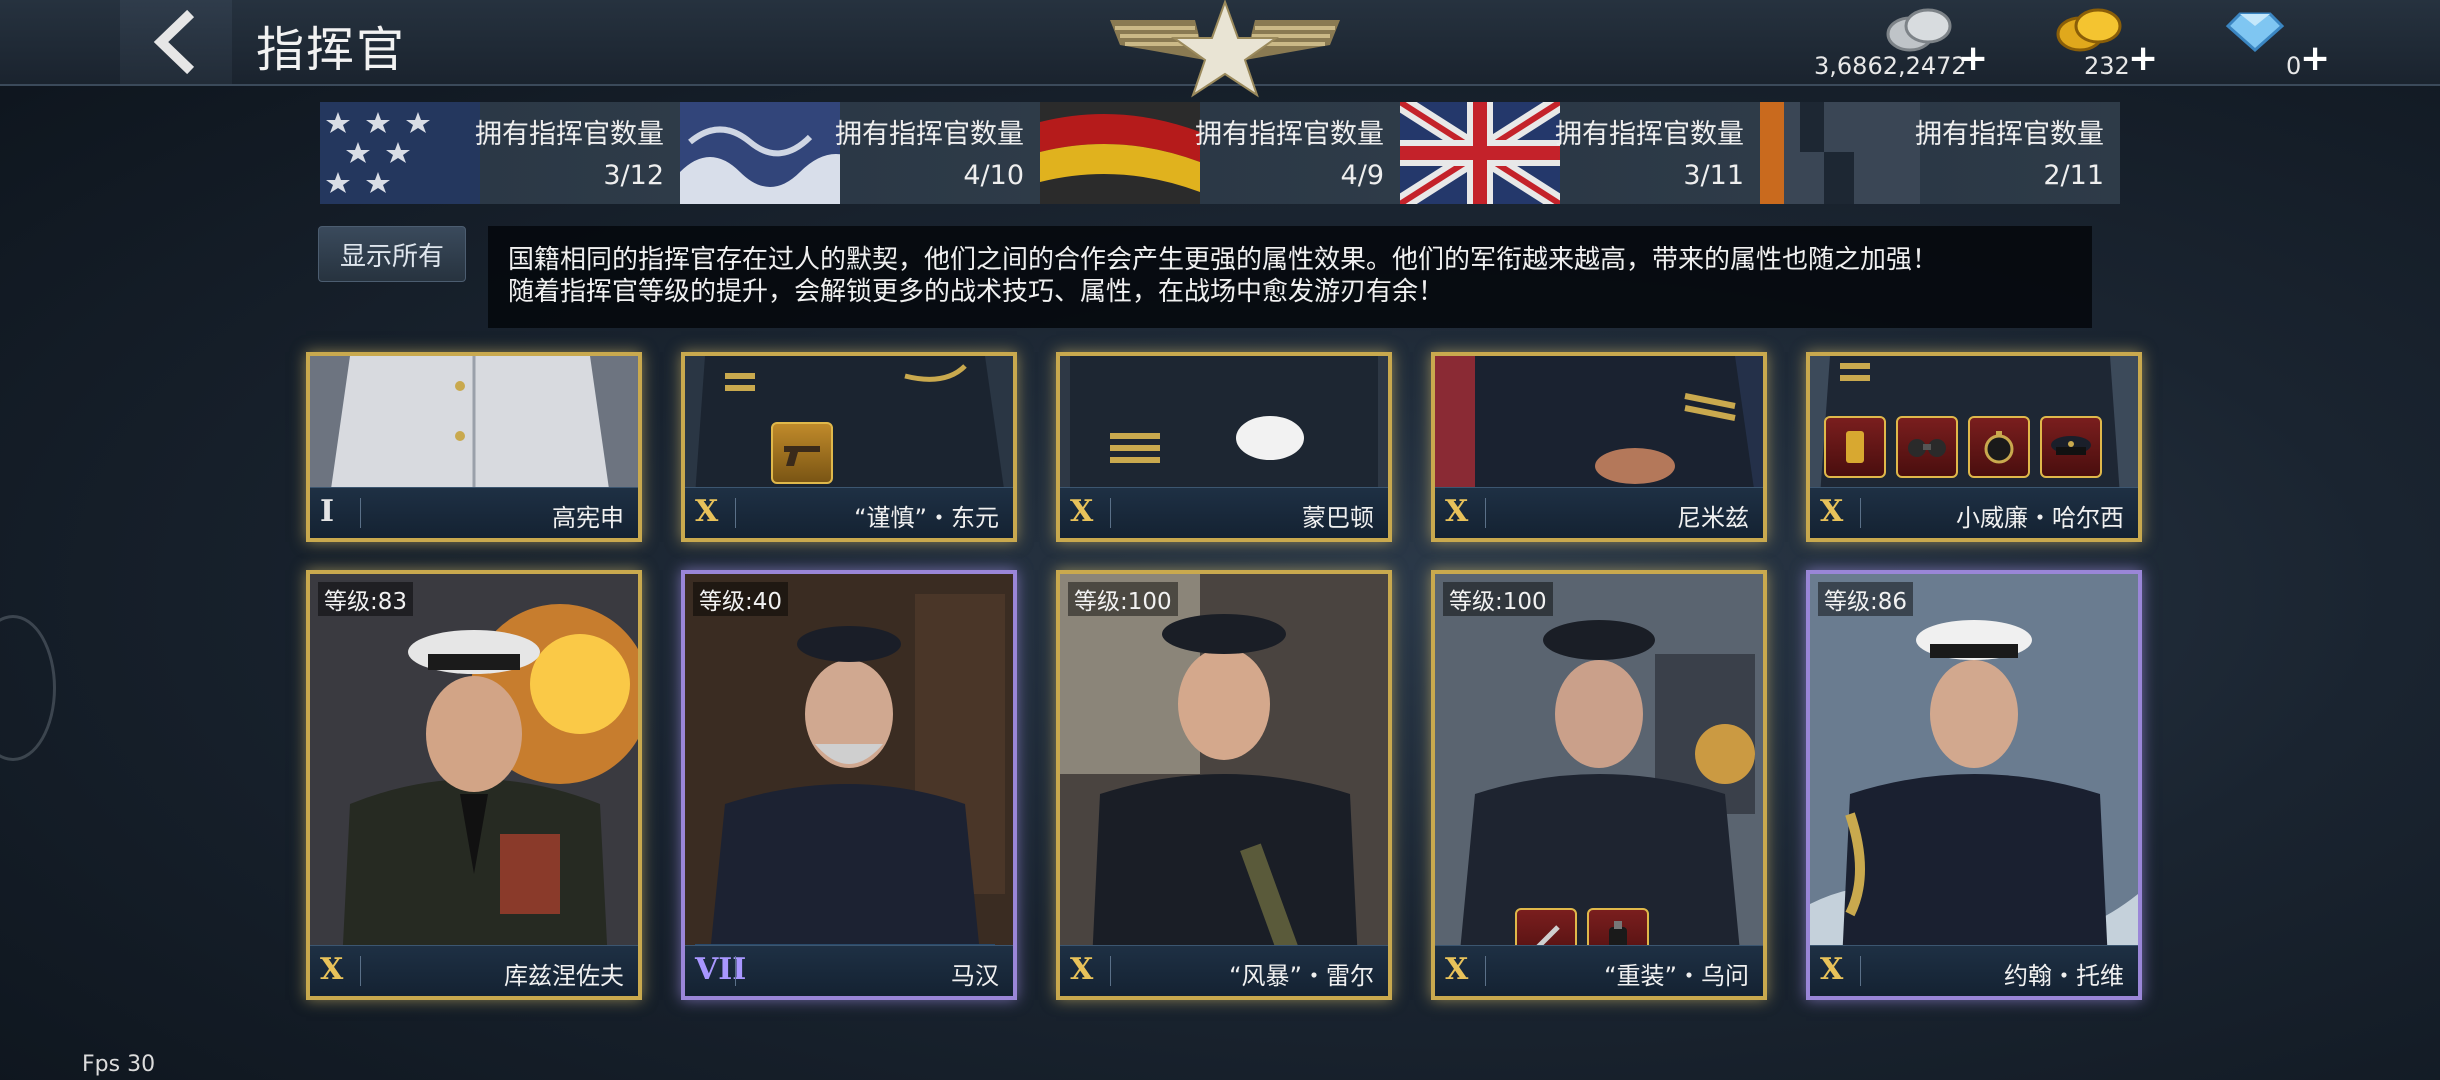 The image size is (2440, 1080). What do you see at coordinates (588, 518) in the screenshot?
I see `commander-name: 高宪申` at bounding box center [588, 518].